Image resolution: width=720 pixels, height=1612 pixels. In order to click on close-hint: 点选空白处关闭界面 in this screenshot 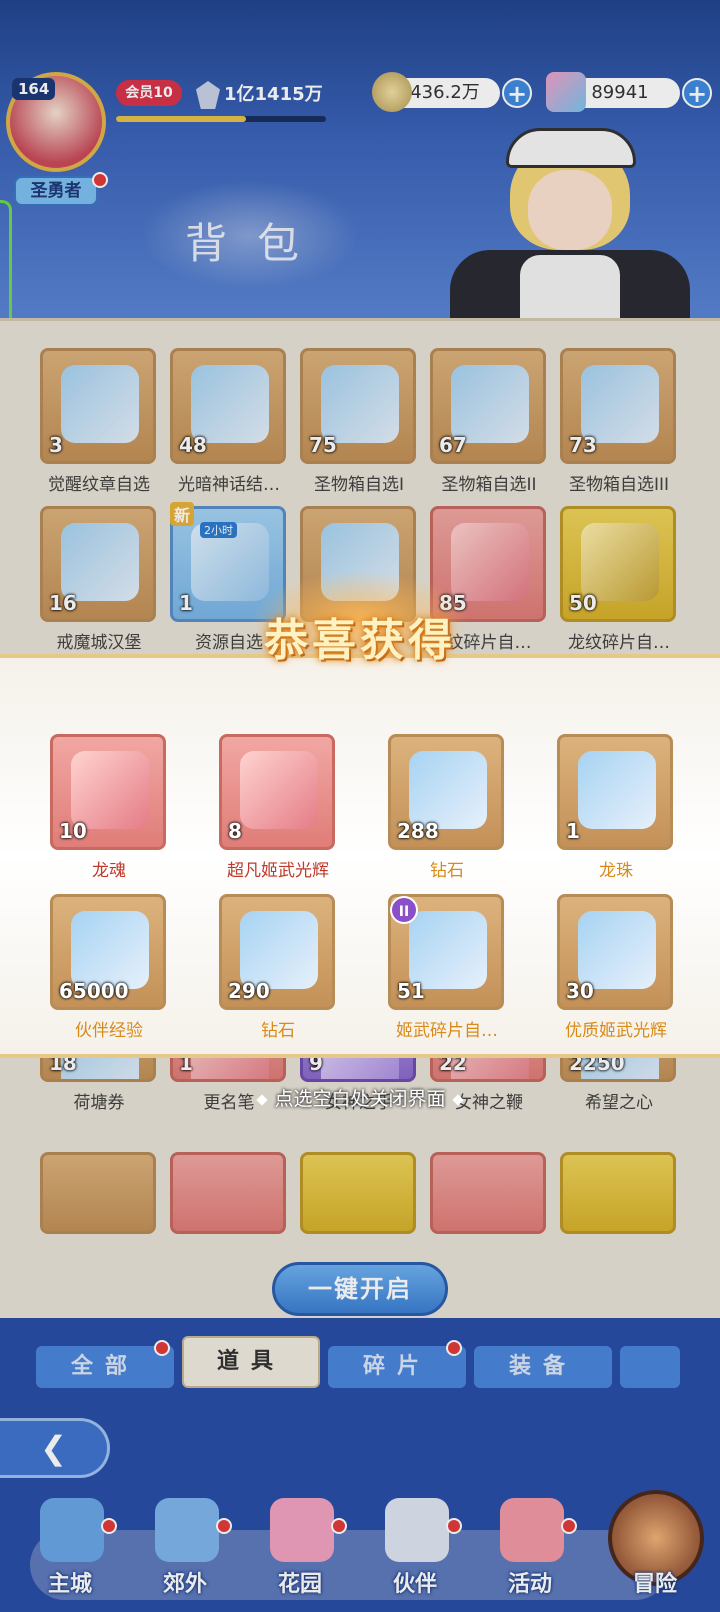, I will do `click(360, 1097)`.